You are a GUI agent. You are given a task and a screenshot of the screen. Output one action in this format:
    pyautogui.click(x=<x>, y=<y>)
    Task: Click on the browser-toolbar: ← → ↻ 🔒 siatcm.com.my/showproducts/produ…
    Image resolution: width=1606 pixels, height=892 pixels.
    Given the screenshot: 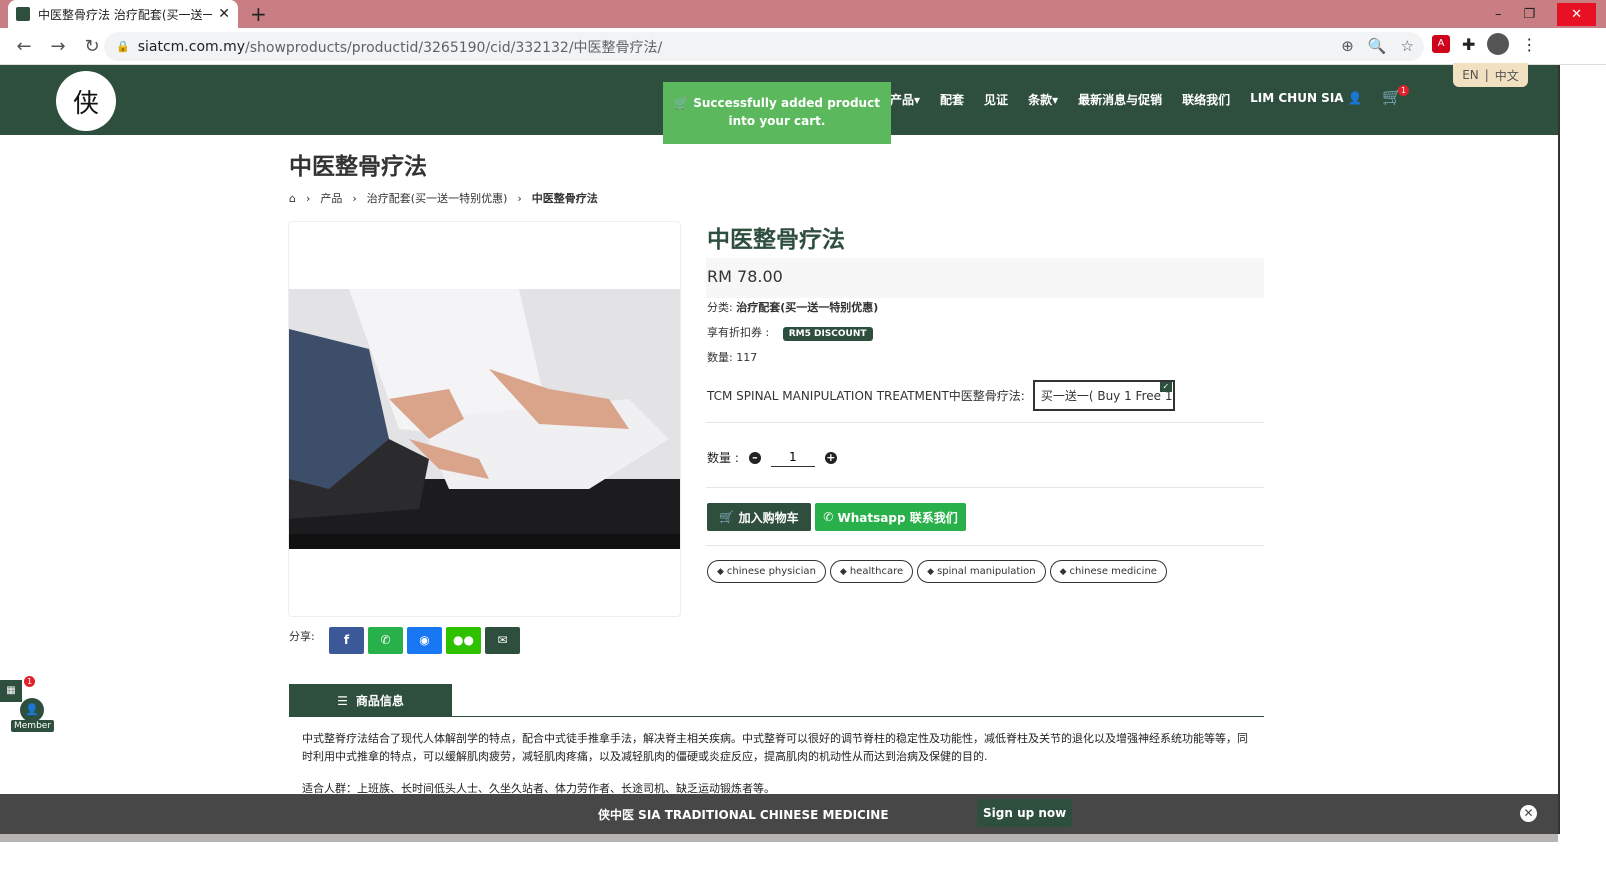 What is the action you would take?
    pyautogui.click(x=803, y=46)
    